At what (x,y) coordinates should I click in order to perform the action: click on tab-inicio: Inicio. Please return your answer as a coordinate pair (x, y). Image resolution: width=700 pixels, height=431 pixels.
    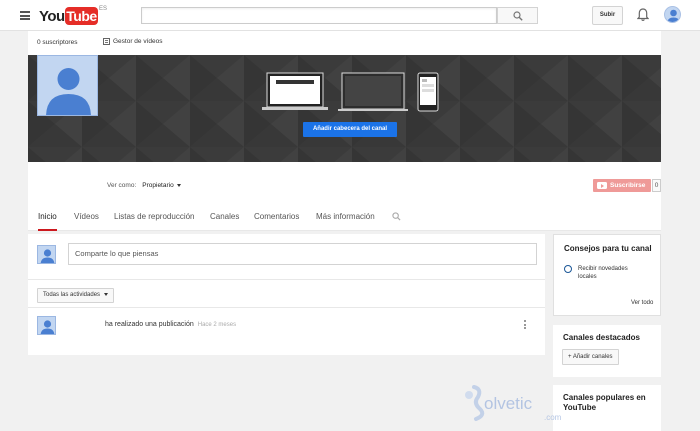
    Looking at the image, I should click on (47, 221).